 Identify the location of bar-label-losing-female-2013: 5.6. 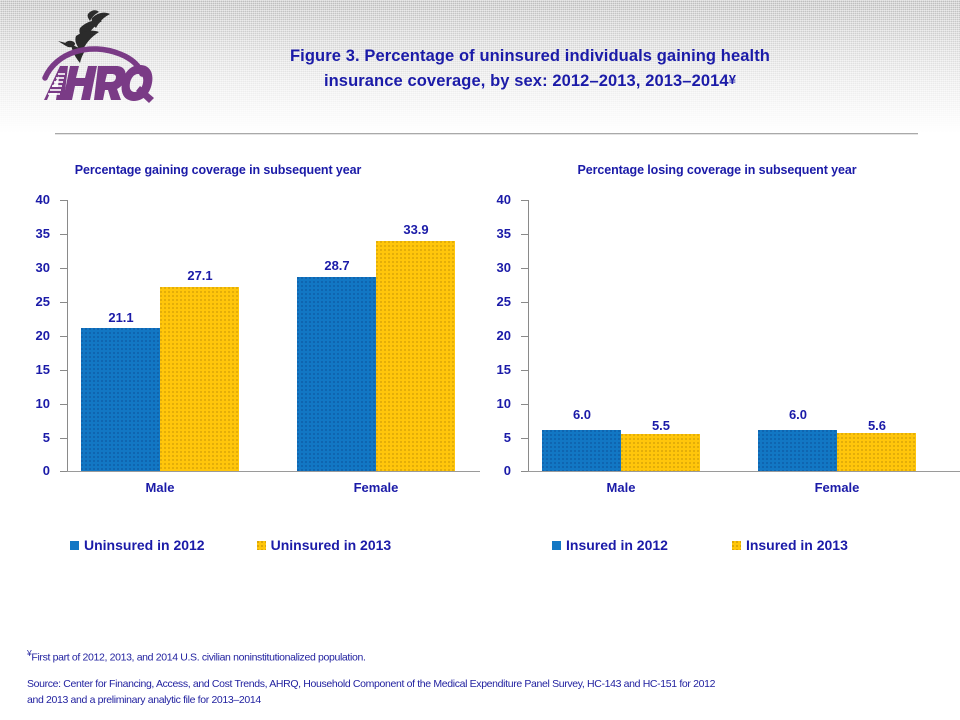
(877, 425).